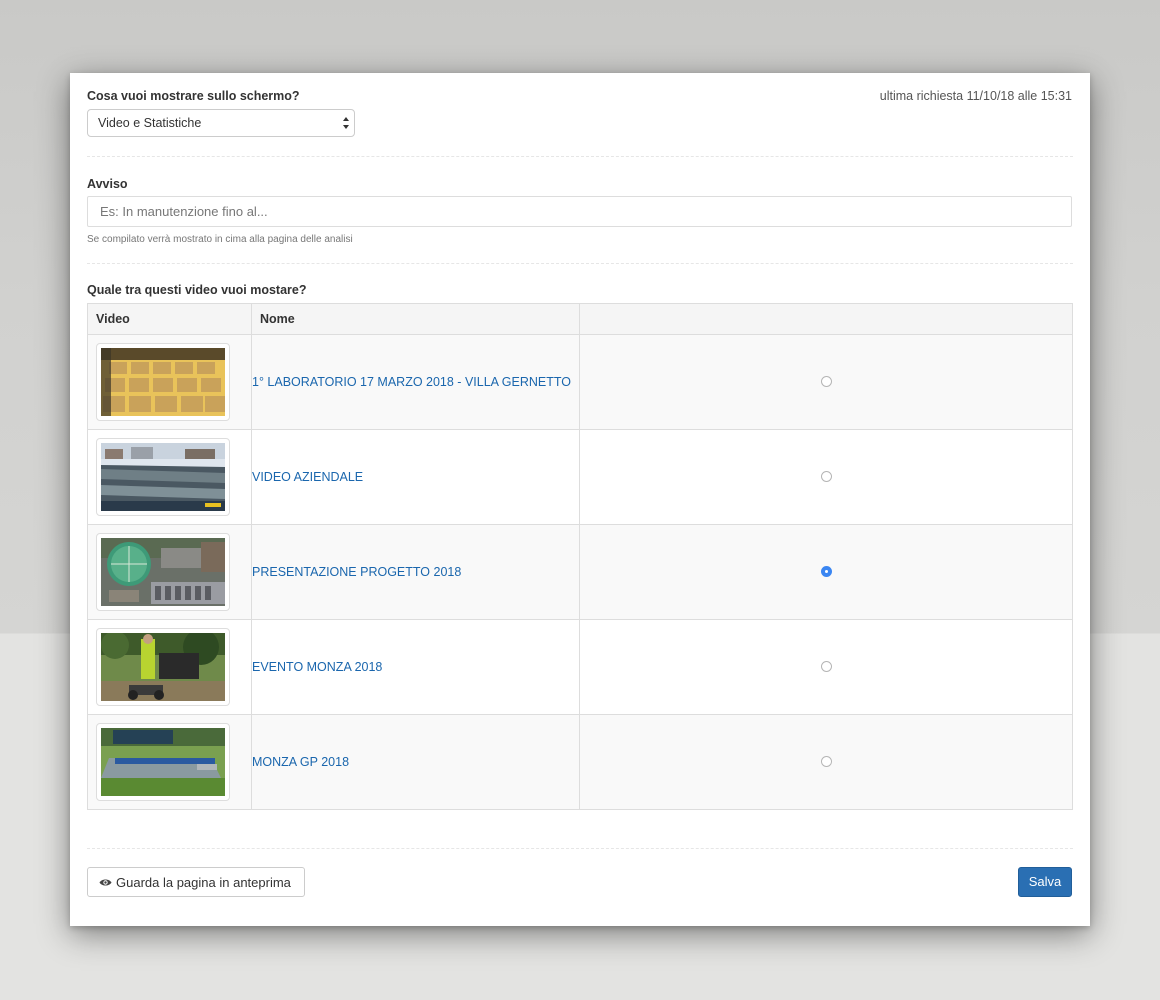 The image size is (1160, 1000). I want to click on column-header-name: Nome, so click(415, 319).